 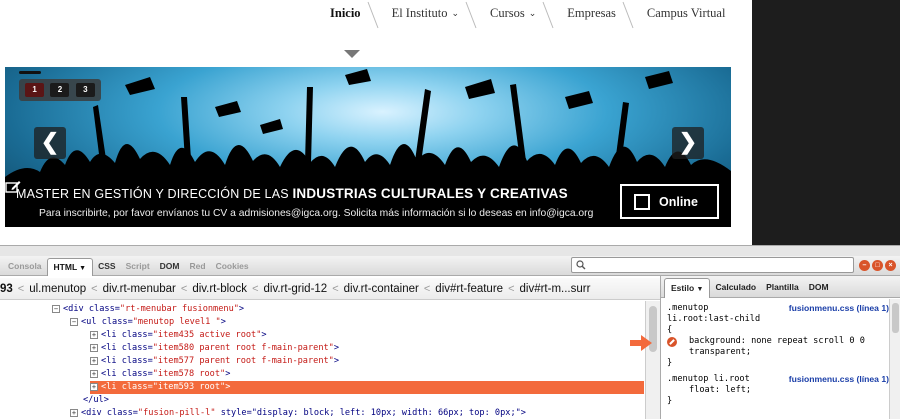 I want to click on css-selector: .menutop, so click(x=688, y=308).